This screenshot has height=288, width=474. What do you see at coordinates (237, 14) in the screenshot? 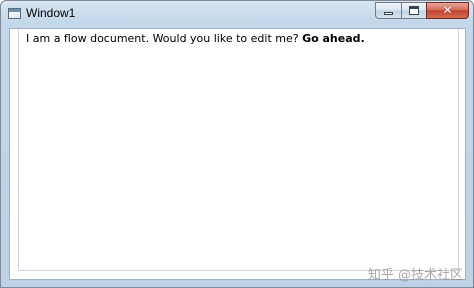
I see `title-bar: Window1 ✕` at bounding box center [237, 14].